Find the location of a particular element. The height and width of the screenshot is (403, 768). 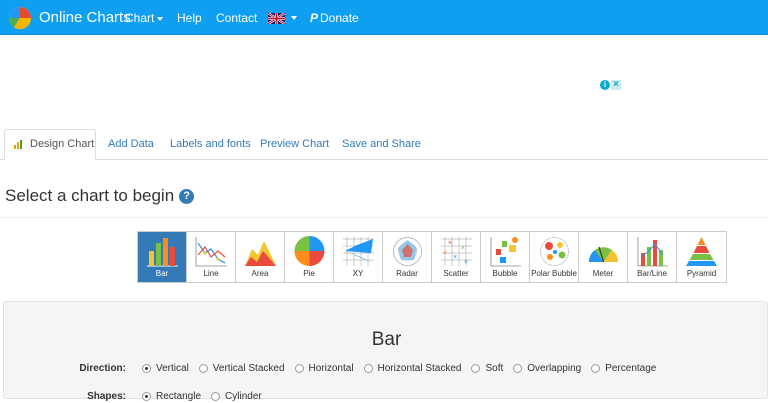

pie-chart-icon is located at coordinates (309, 251).